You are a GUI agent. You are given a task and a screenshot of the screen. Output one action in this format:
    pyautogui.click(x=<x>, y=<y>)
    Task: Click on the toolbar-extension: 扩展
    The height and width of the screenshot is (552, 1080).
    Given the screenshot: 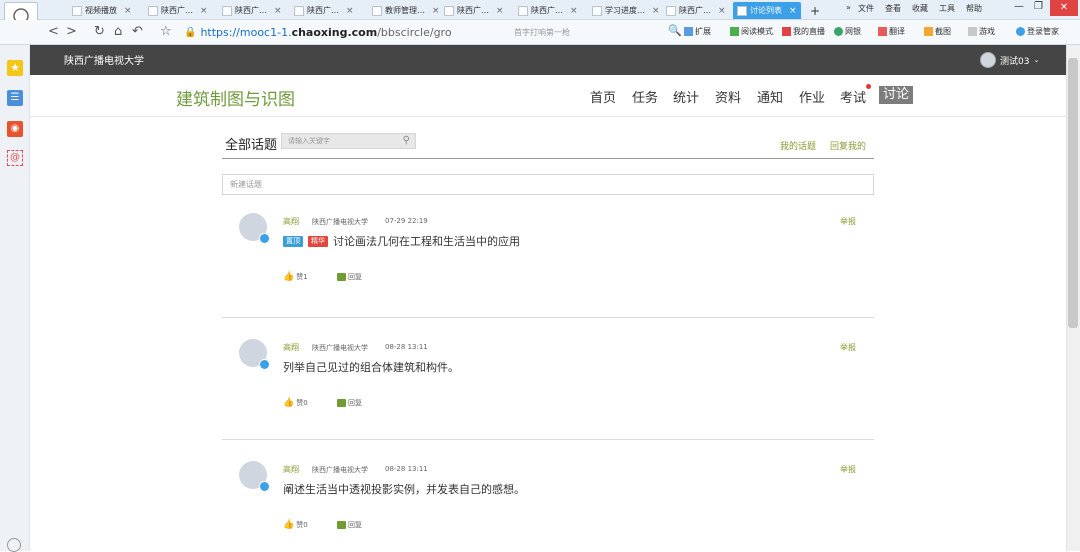 What is the action you would take?
    pyautogui.click(x=697, y=31)
    